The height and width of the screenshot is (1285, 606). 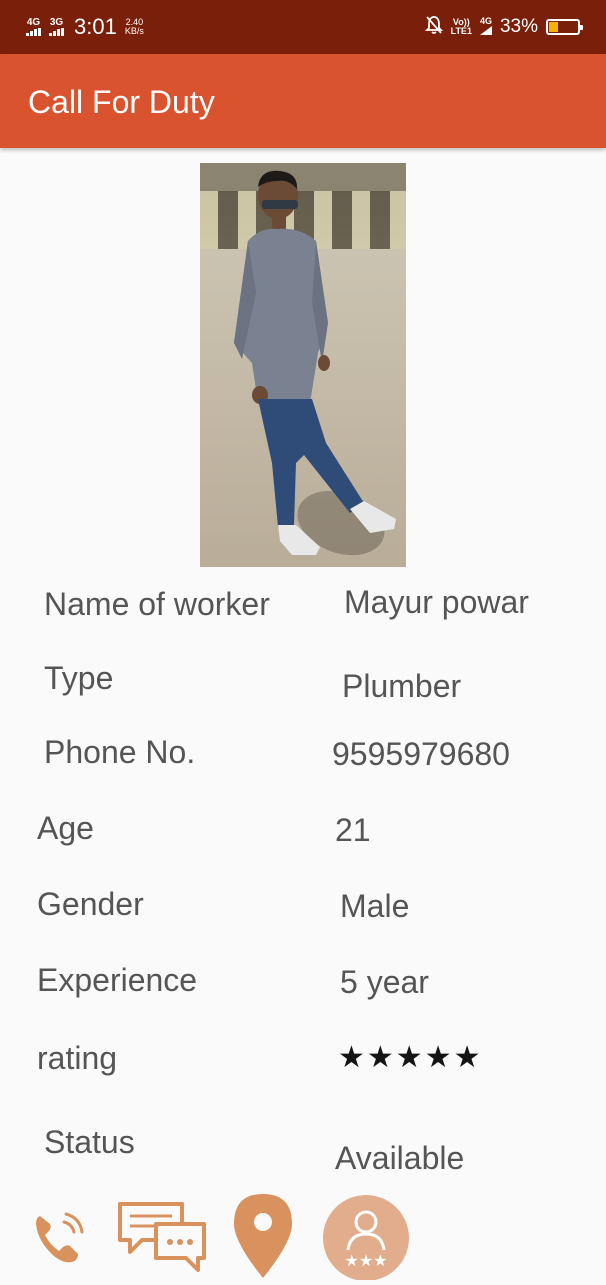 I want to click on location-pin-icon, so click(x=263, y=1236).